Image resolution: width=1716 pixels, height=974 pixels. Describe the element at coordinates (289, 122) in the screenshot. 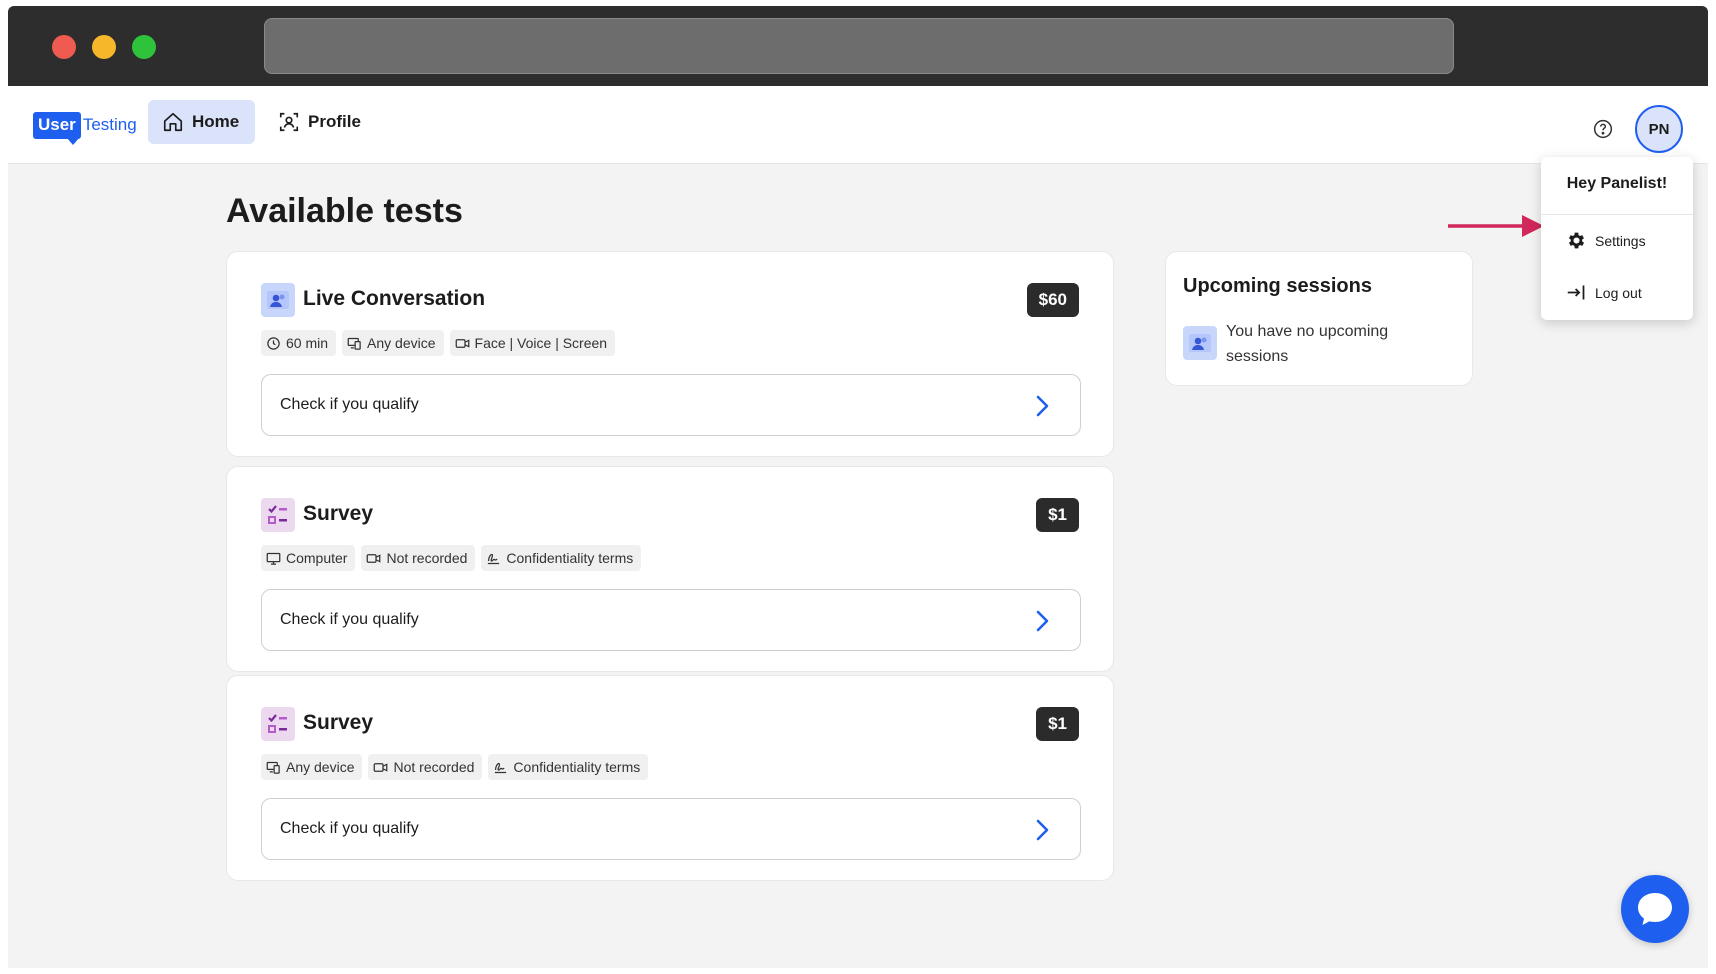

I see `profile-icon` at that location.